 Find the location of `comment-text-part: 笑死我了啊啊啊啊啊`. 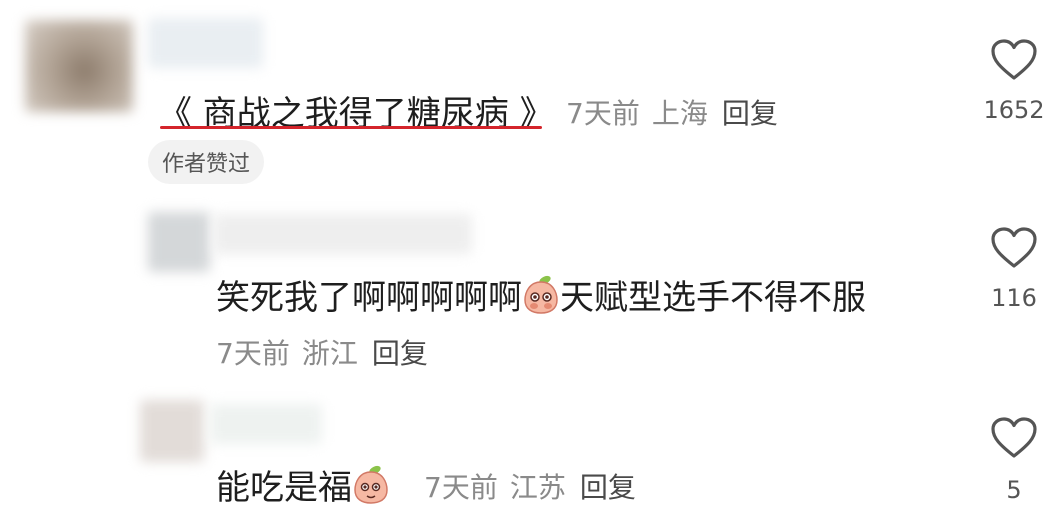

comment-text-part: 笑死我了啊啊啊啊啊 is located at coordinates (369, 298).